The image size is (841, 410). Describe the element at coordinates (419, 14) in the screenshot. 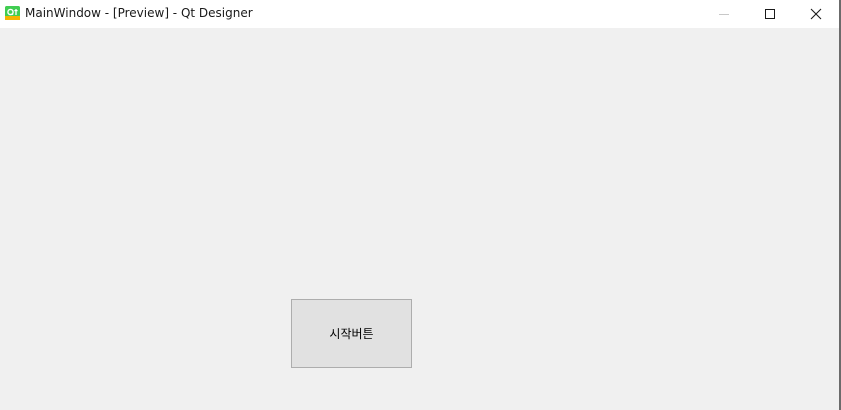

I see `title-bar: MainWindow - [Preview] - Qt Designer` at that location.